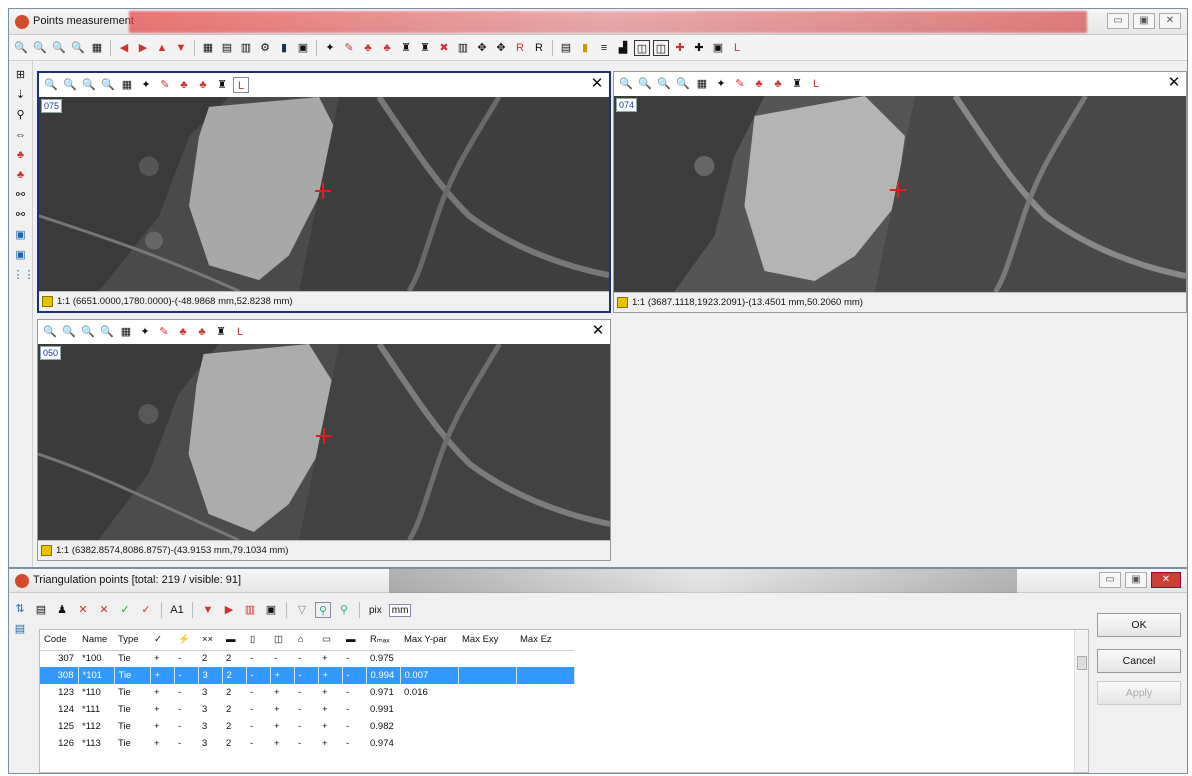 Image resolution: width=1192 pixels, height=776 pixels. I want to click on group-icon: ⚯, so click(21, 215).